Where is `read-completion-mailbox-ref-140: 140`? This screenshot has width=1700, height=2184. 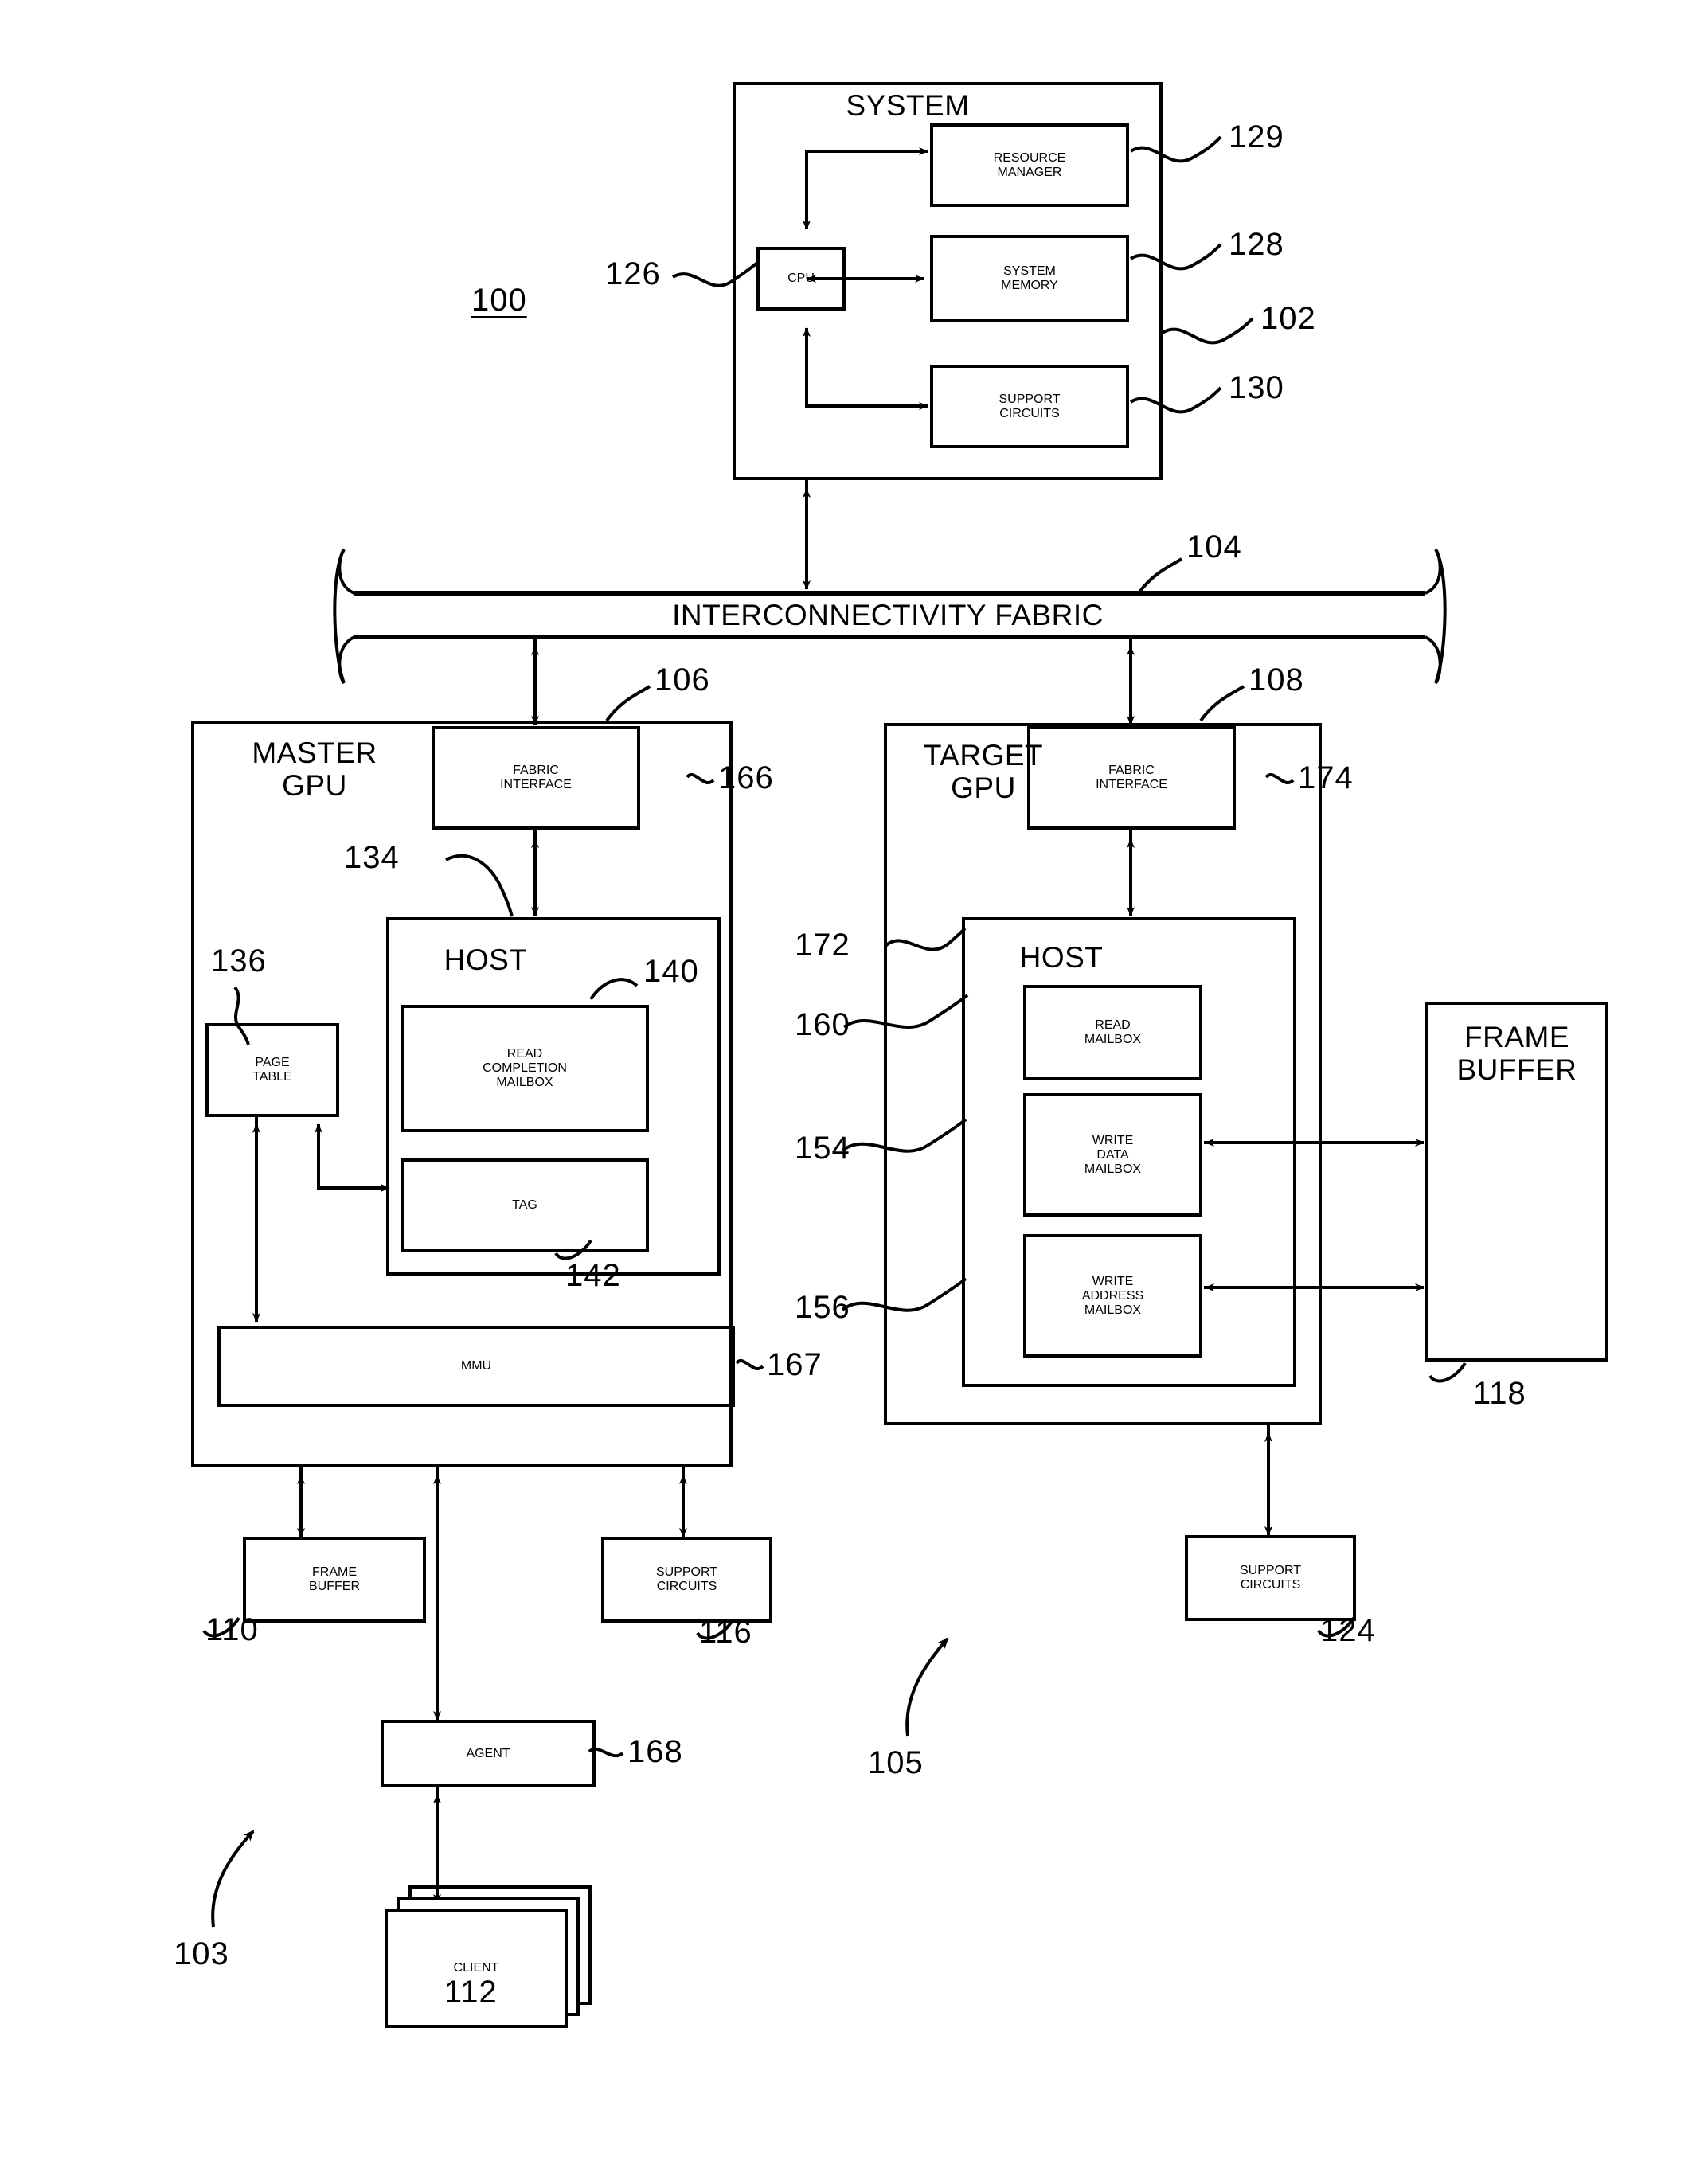
read-completion-mailbox-ref-140: 140 is located at coordinates (671, 971).